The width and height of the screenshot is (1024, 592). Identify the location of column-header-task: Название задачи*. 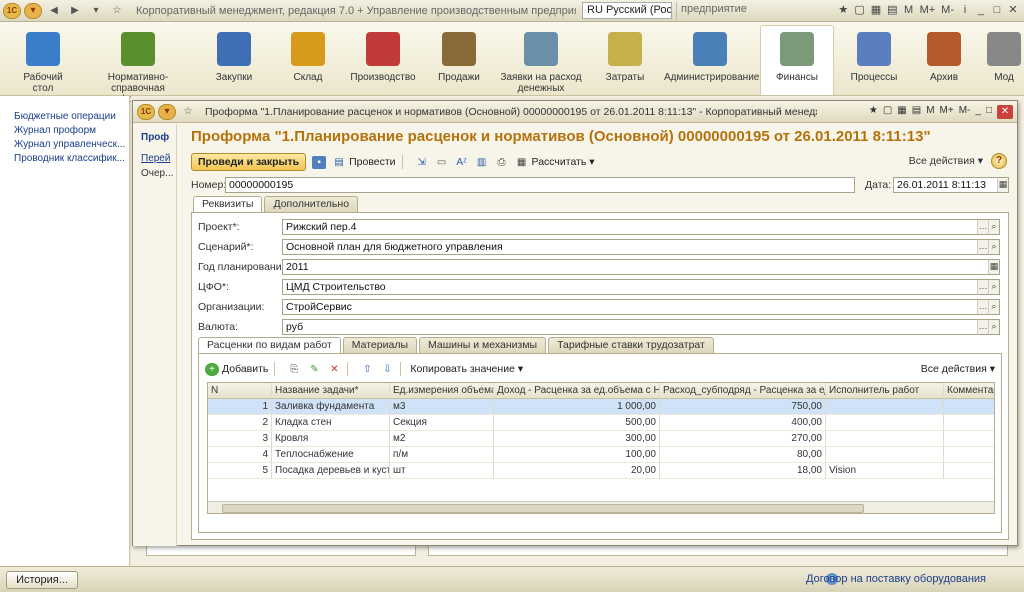
(331, 391).